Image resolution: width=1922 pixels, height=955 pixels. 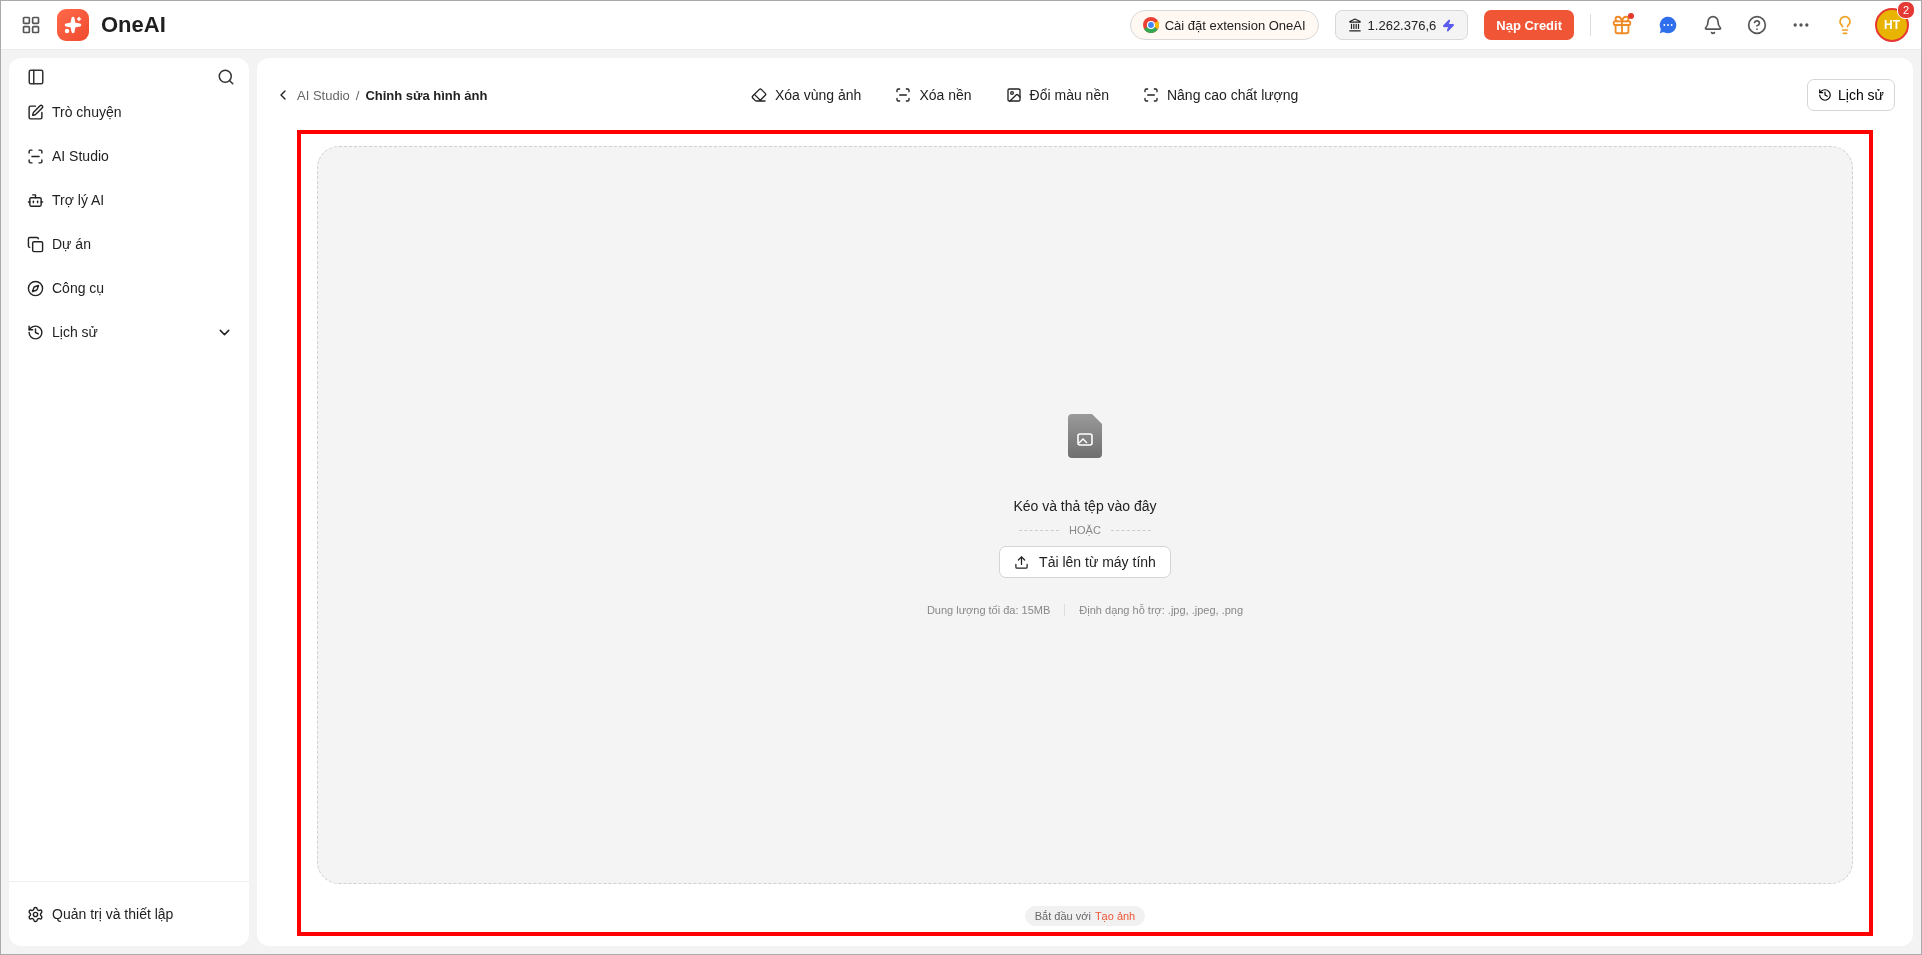 I want to click on apps-grid-icon, so click(x=31, y=25).